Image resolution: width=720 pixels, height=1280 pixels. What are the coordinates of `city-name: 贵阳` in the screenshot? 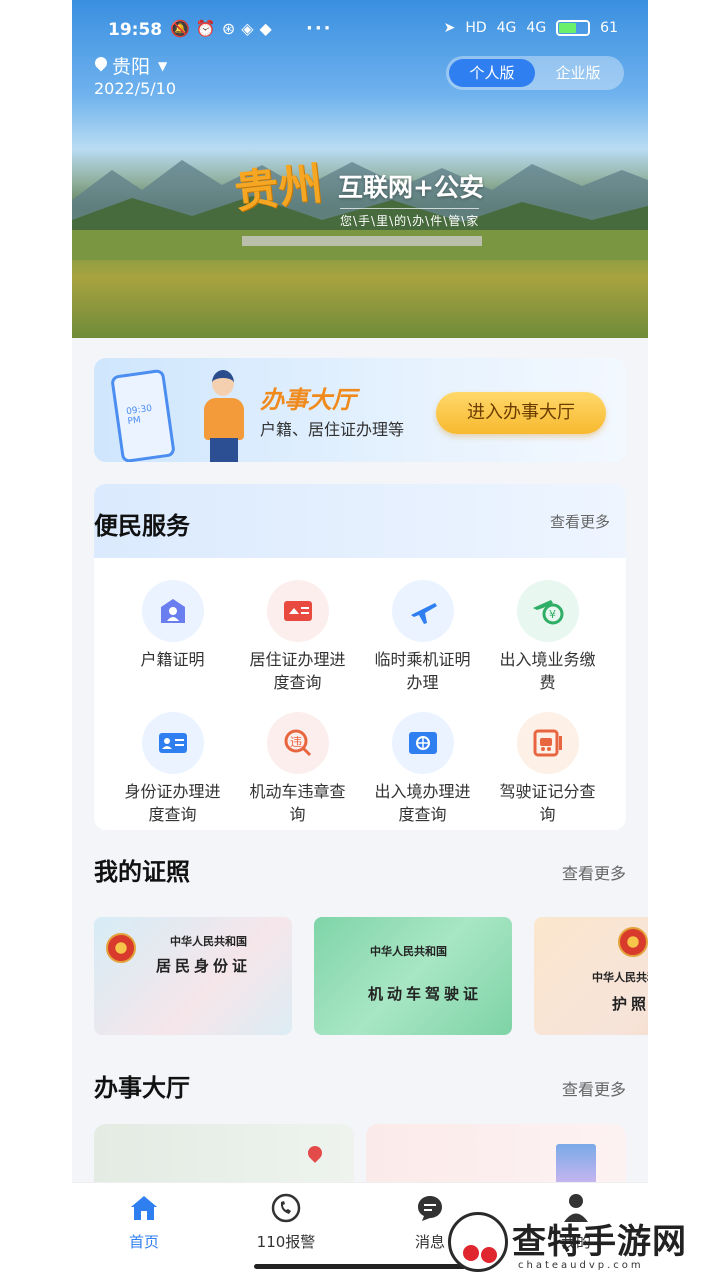 It's located at (131, 67).